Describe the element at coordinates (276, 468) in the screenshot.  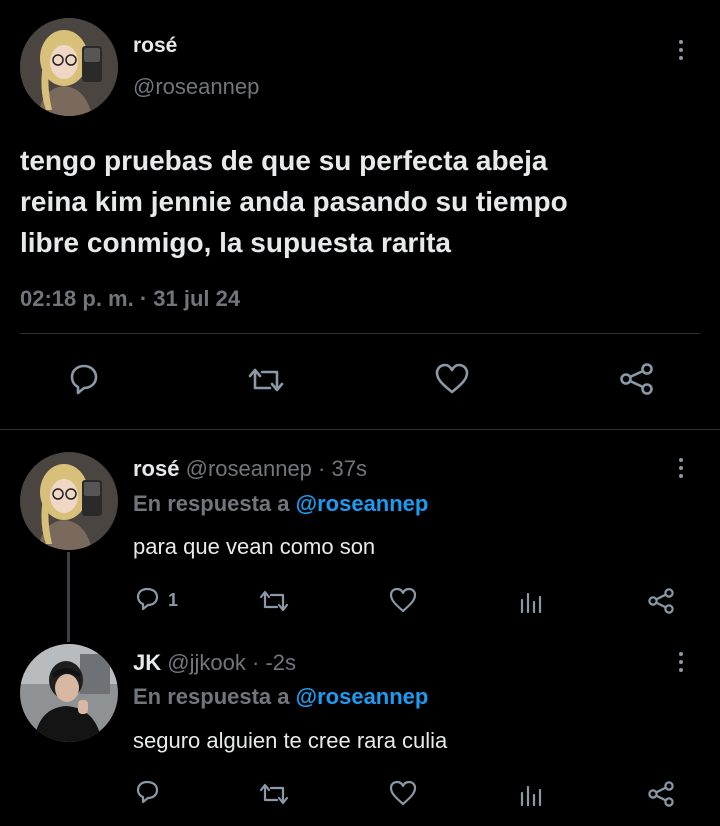
I see `handle-time: @roseannep · 37s` at that location.